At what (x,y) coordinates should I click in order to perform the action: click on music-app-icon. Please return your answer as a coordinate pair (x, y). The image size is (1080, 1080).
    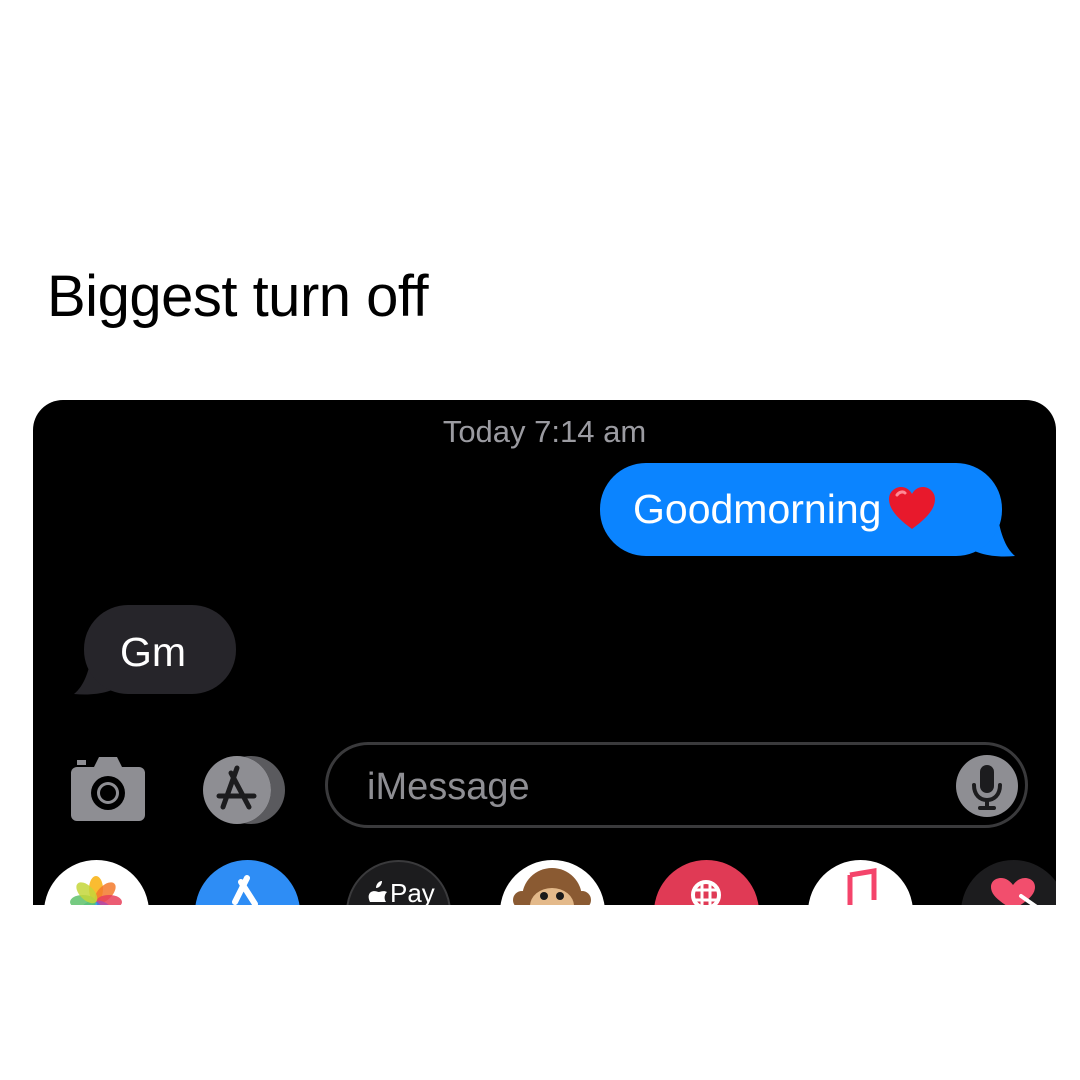
    Looking at the image, I should click on (860, 882).